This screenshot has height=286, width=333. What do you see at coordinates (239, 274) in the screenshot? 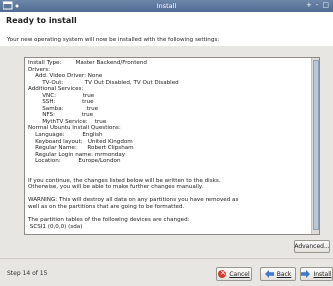
I see `cancel-label: Cancel` at bounding box center [239, 274].